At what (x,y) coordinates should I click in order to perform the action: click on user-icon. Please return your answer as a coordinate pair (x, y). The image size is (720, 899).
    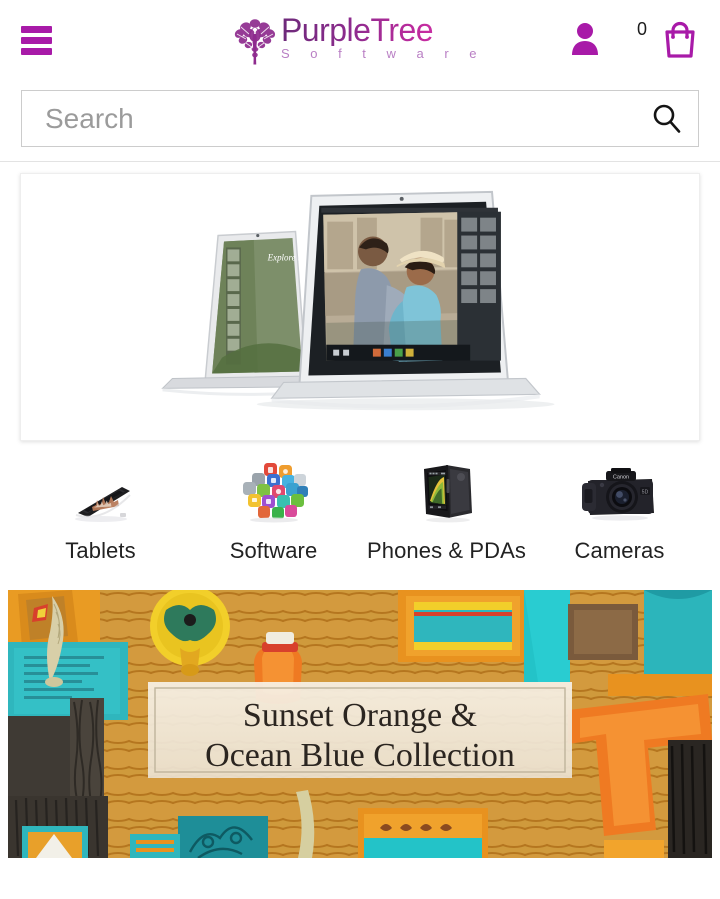
    Looking at the image, I should click on (585, 39).